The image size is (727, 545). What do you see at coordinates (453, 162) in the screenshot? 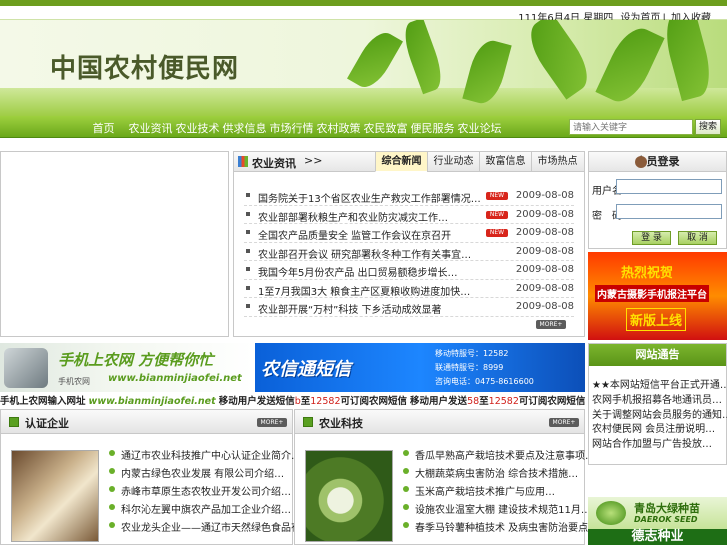
I see `tab-industry: 行业动态` at bounding box center [453, 162].